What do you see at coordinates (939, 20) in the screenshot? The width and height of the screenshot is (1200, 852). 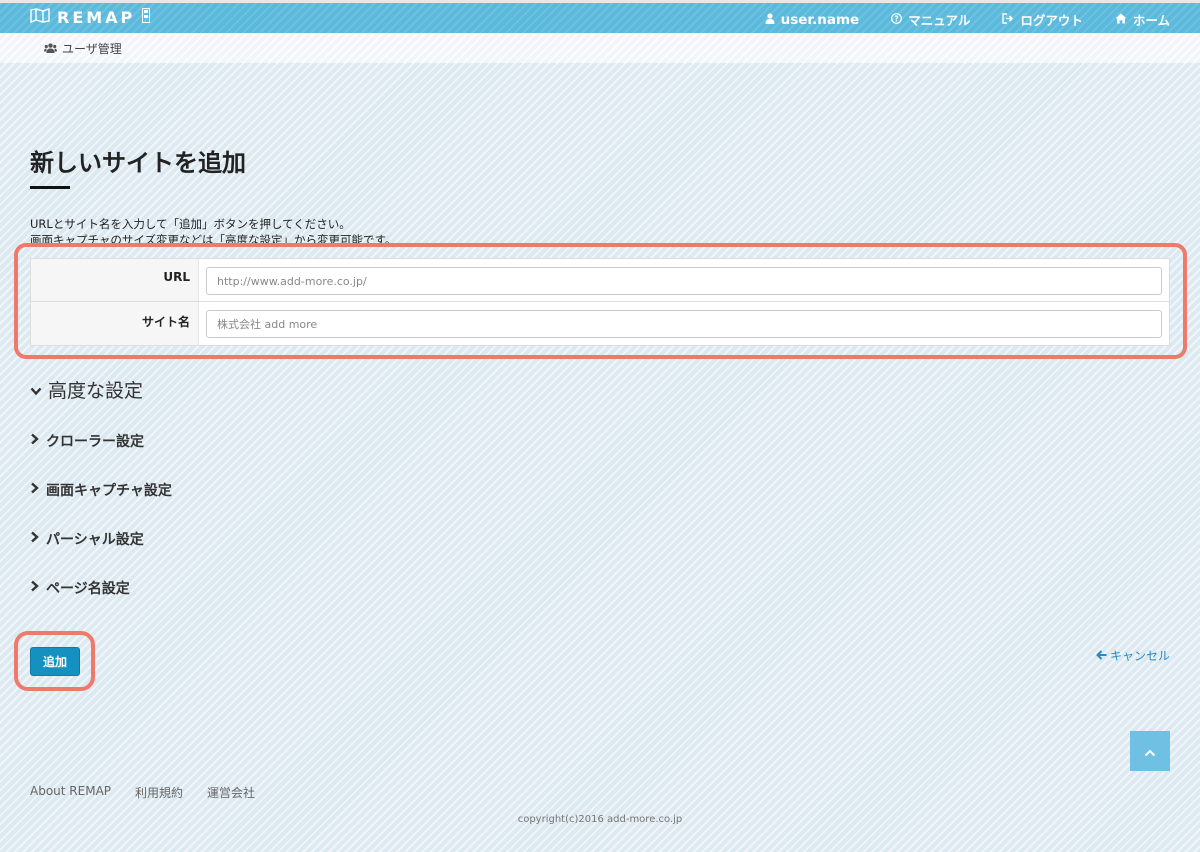 I see `nav-manual-label: マニュアル` at bounding box center [939, 20].